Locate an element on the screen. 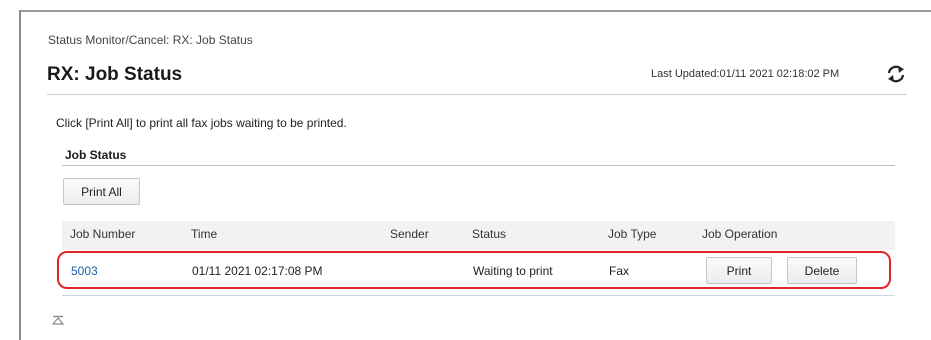 This screenshot has height=340, width=931. delete-button: Delete is located at coordinates (822, 270).